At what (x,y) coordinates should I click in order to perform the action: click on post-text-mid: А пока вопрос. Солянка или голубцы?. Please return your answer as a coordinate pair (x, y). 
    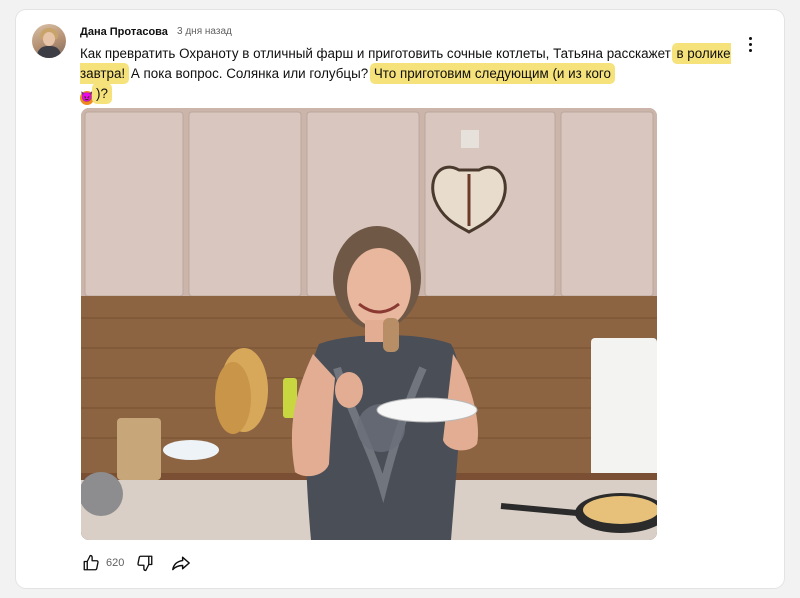
    Looking at the image, I should click on (249, 73).